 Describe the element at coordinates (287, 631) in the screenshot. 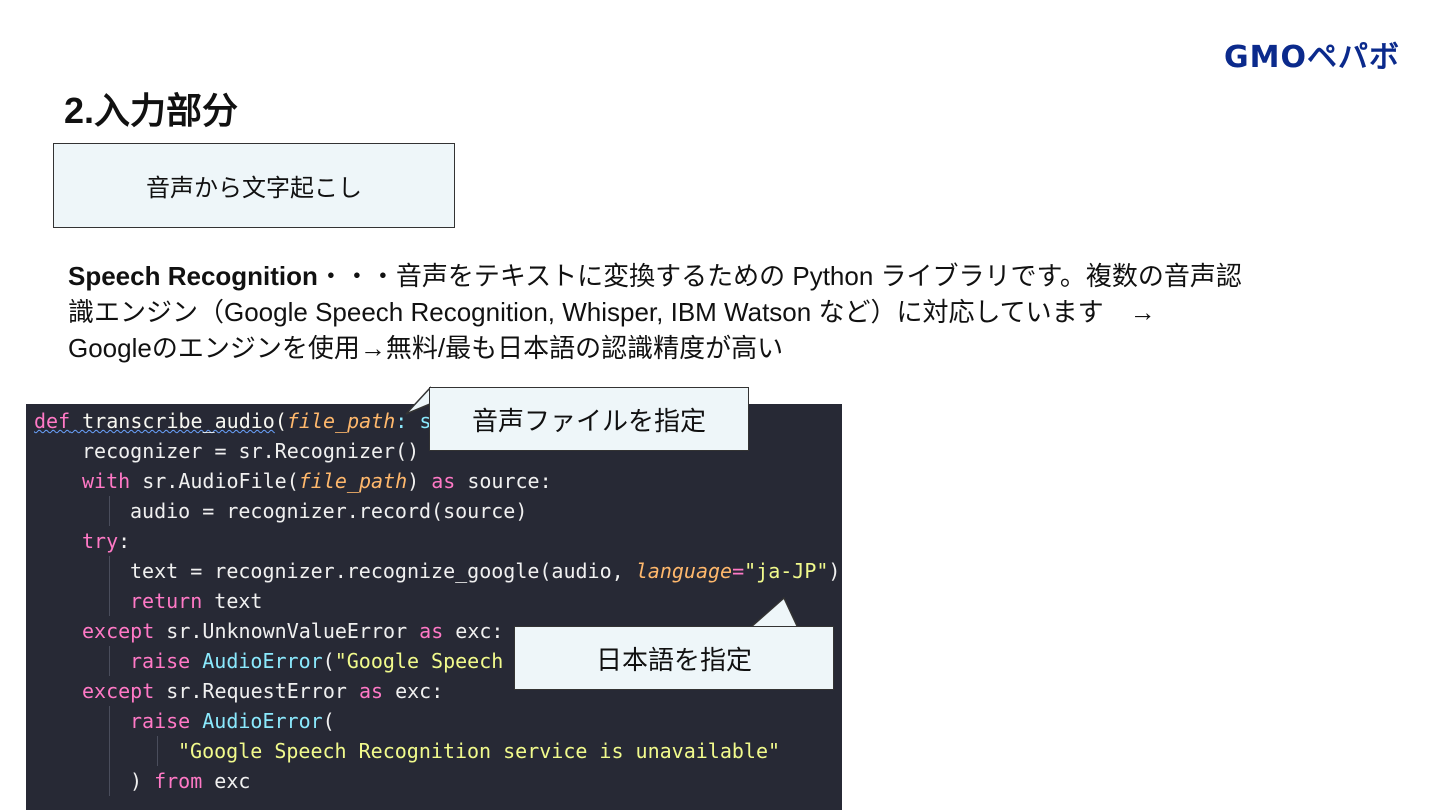

I see `code-token-text: sr.UnknownValueError` at that location.